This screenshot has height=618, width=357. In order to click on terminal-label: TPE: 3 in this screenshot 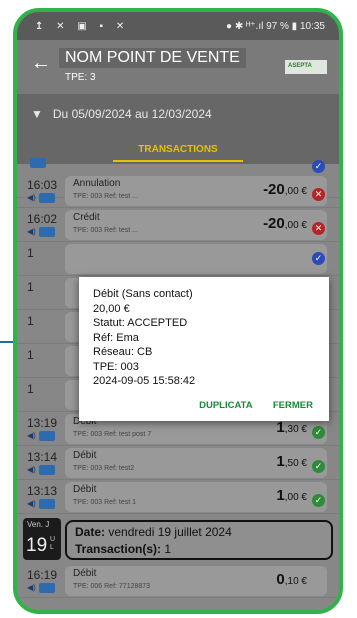, I will do `click(80, 77)`.